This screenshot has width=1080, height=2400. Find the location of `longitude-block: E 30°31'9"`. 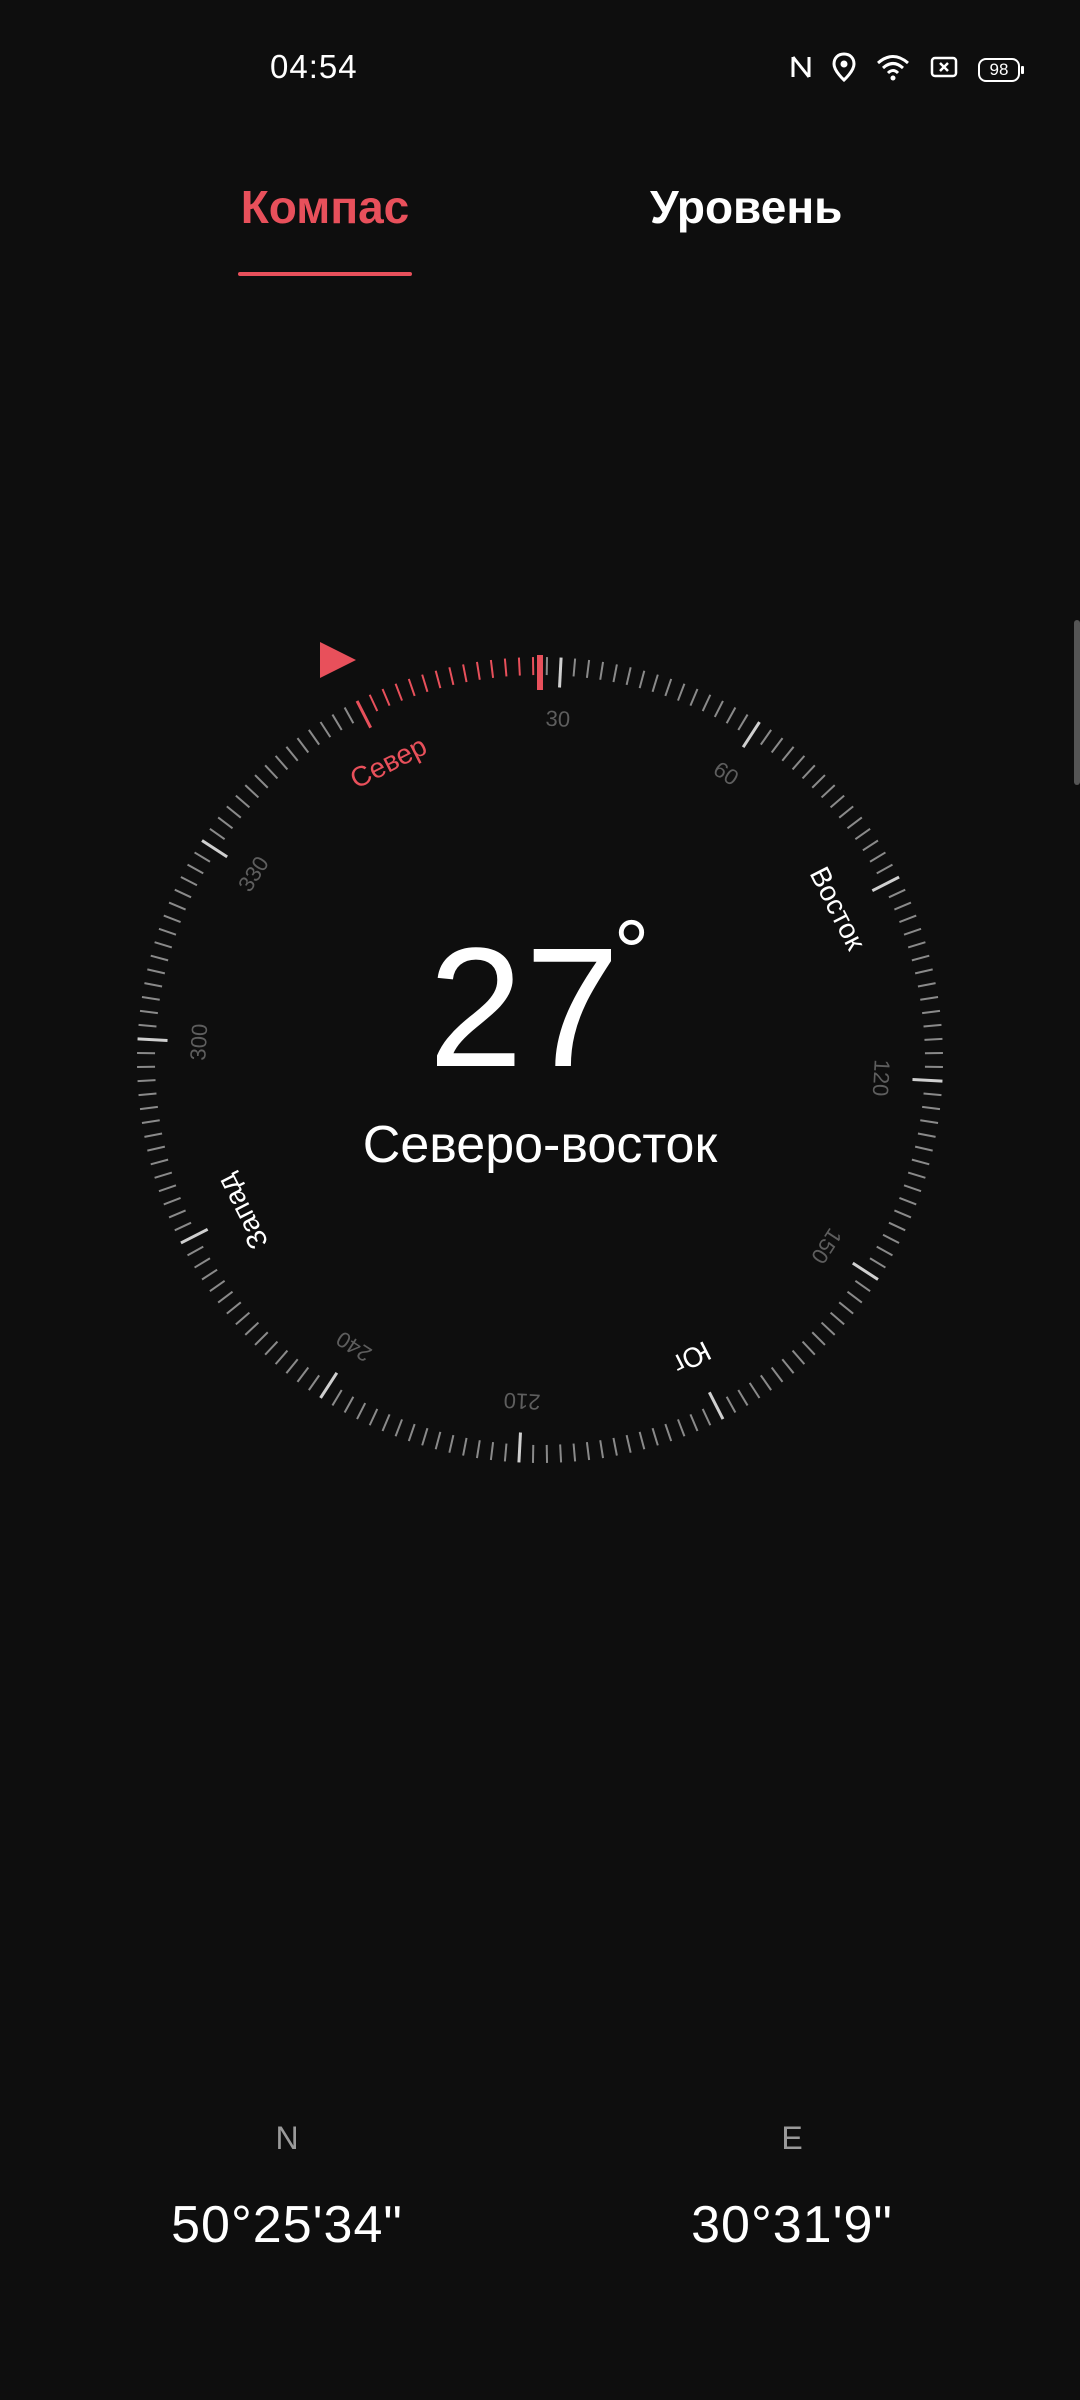

longitude-block: E 30°31'9" is located at coordinates (792, 2187).